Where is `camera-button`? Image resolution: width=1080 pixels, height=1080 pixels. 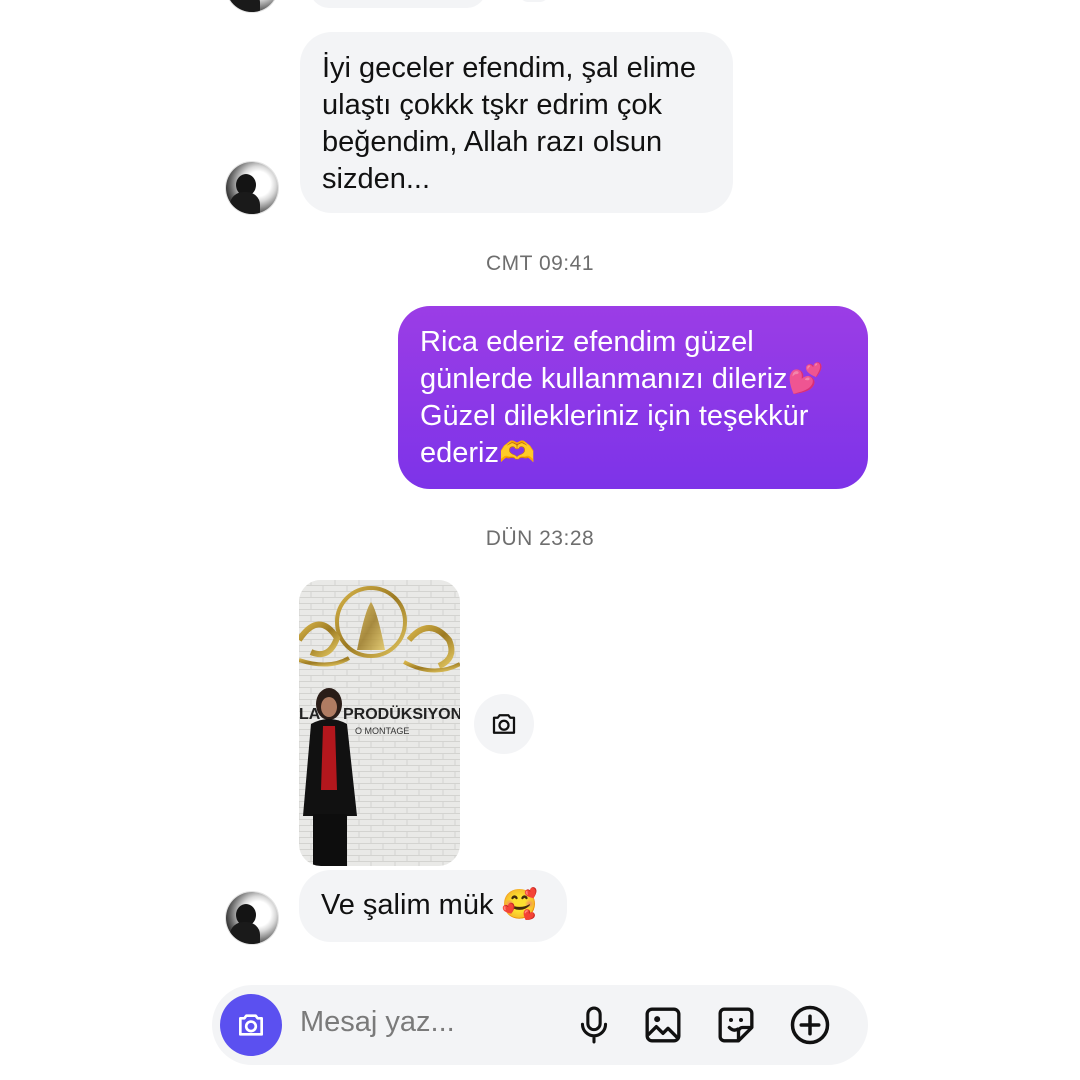
camera-button is located at coordinates (251, 1025).